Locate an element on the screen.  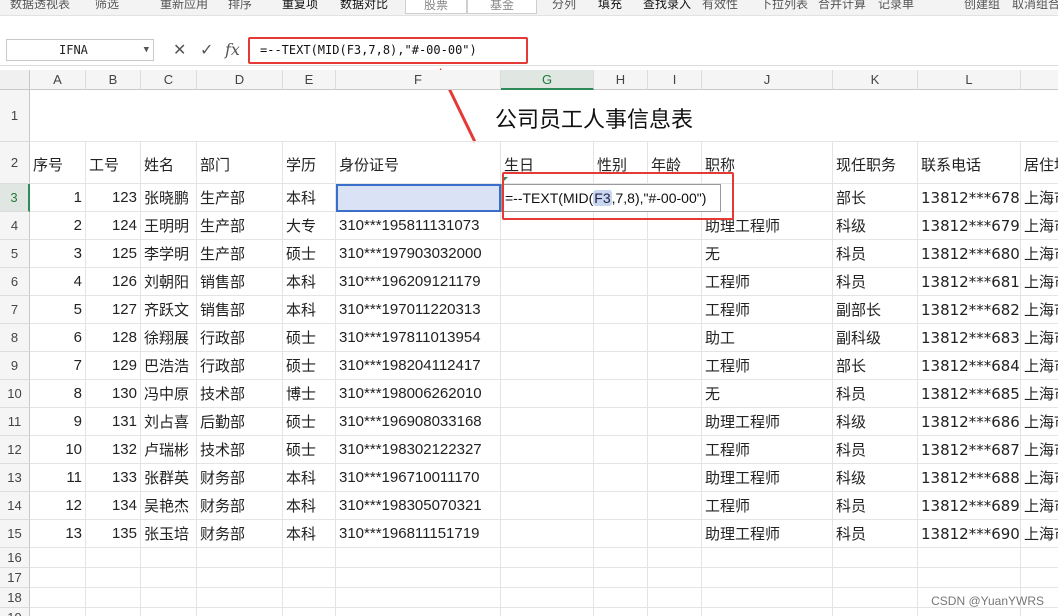
data-cell: 126 is located at coordinates (113, 282).